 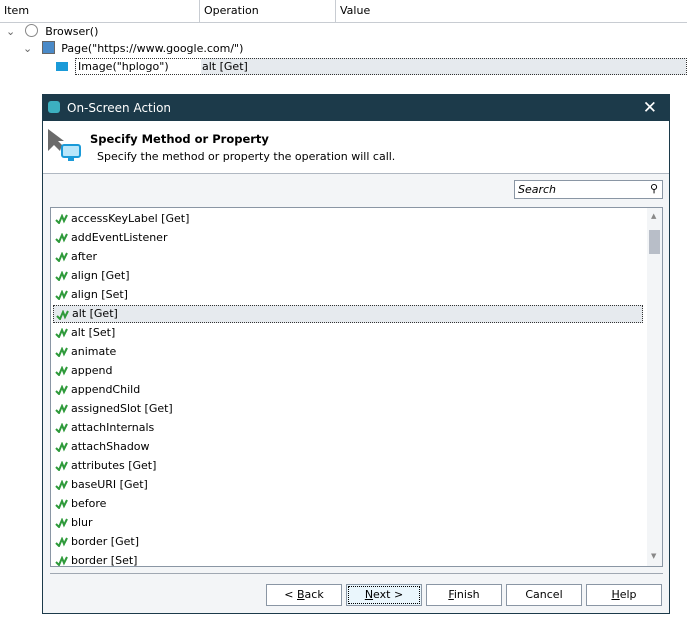 I want to click on list-item-label: border [Set], so click(x=104, y=560).